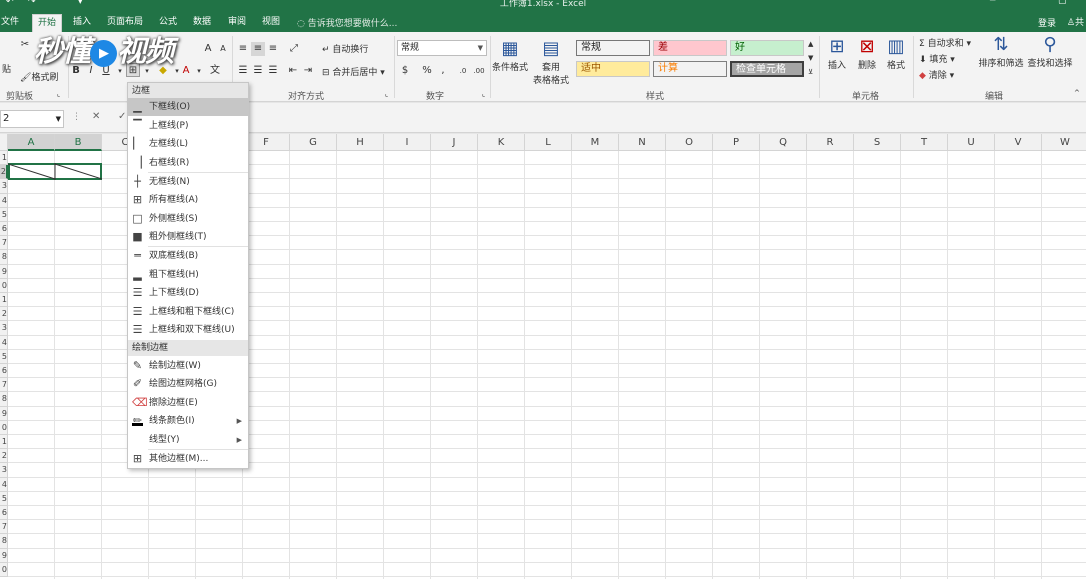 This screenshot has width=1086, height=579. What do you see at coordinates (360, 142) in the screenshot?
I see `column-header-h: H` at bounding box center [360, 142].